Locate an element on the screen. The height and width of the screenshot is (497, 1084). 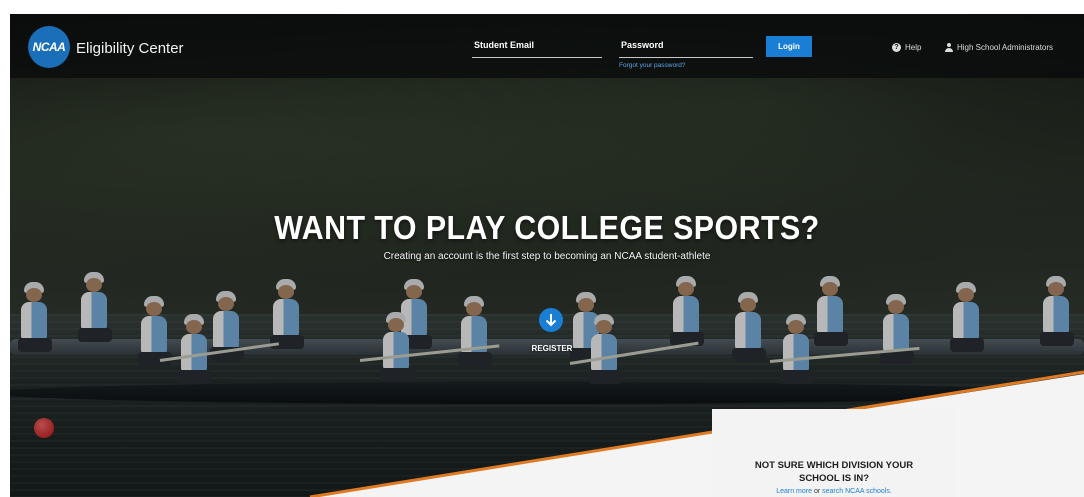
email-label: Student Email is located at coordinates (504, 45).